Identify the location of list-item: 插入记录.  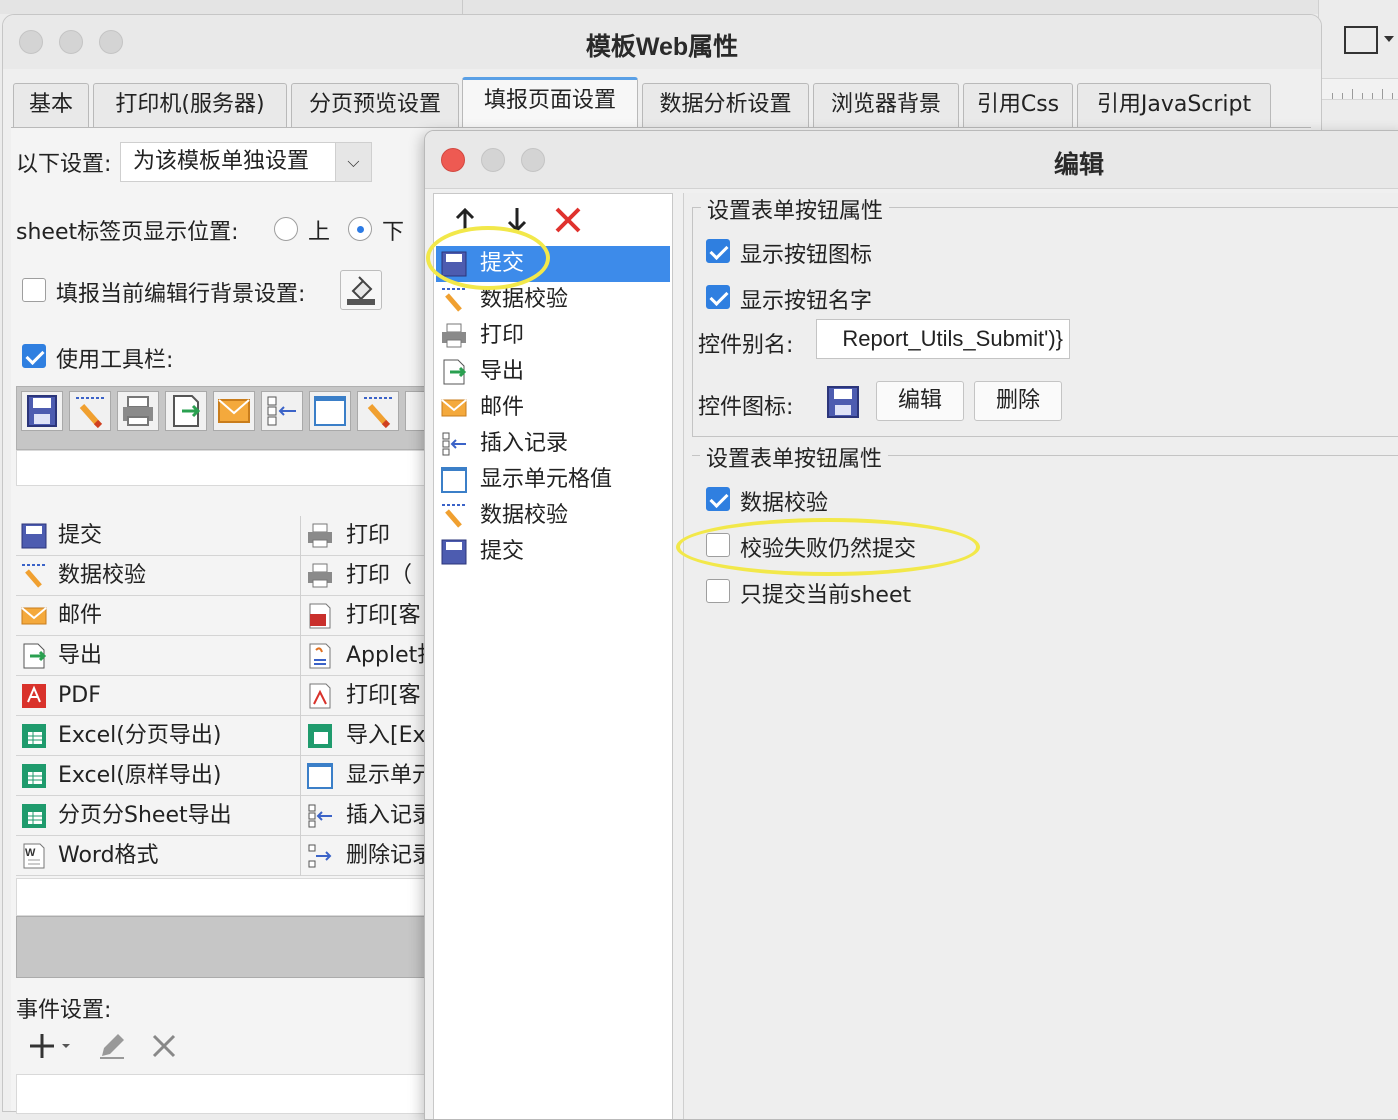
(553, 444).